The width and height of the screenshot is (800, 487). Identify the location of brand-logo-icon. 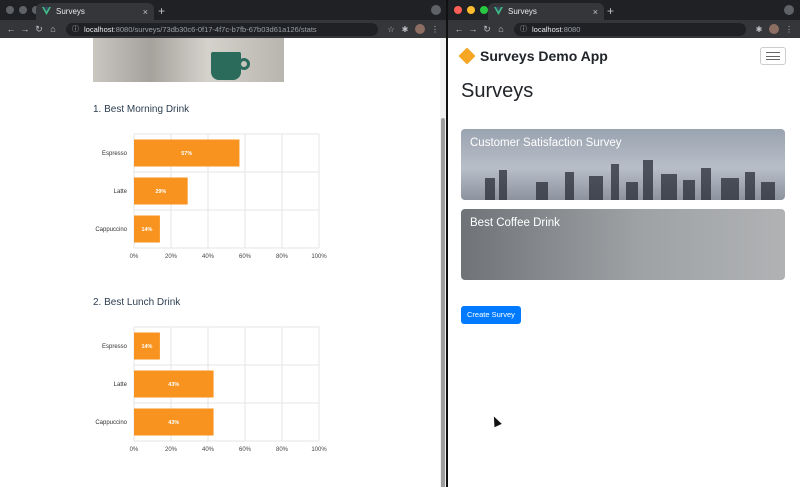
(467, 56).